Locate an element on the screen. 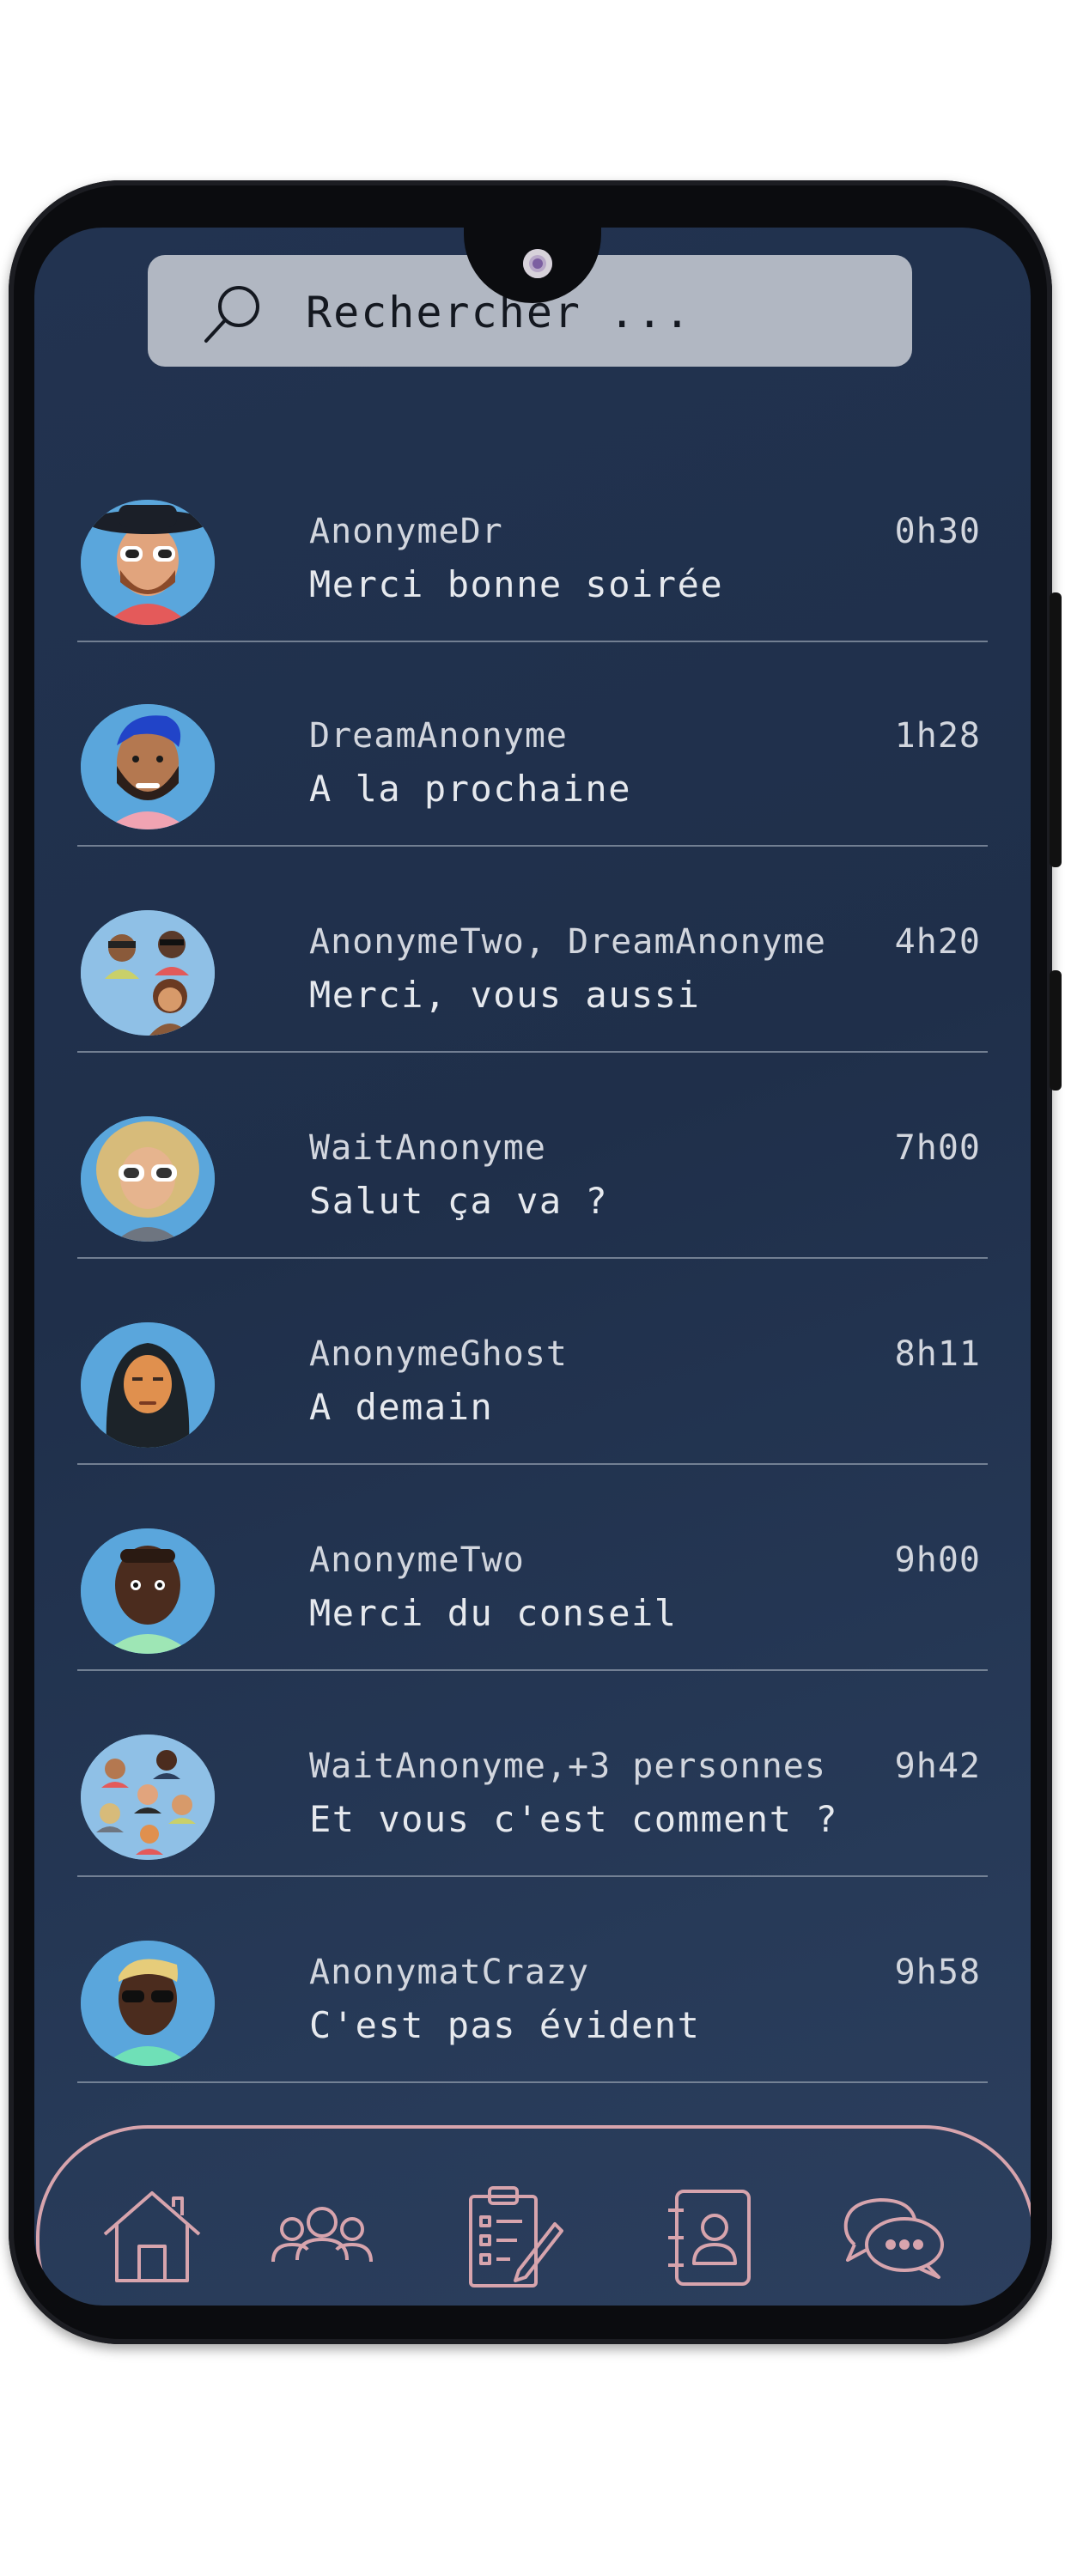 Image resolution: width=1065 pixels, height=2576 pixels. people-icon is located at coordinates (322, 2235).